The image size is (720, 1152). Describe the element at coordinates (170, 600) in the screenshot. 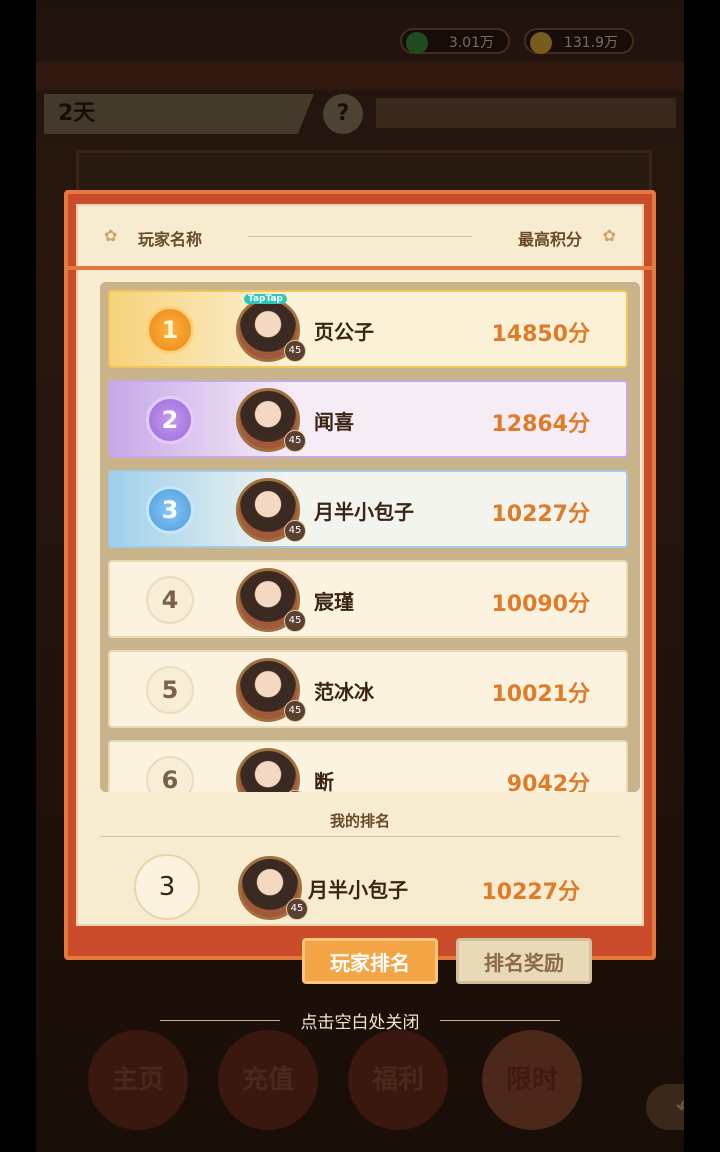

I see `rank-number: 4` at that location.